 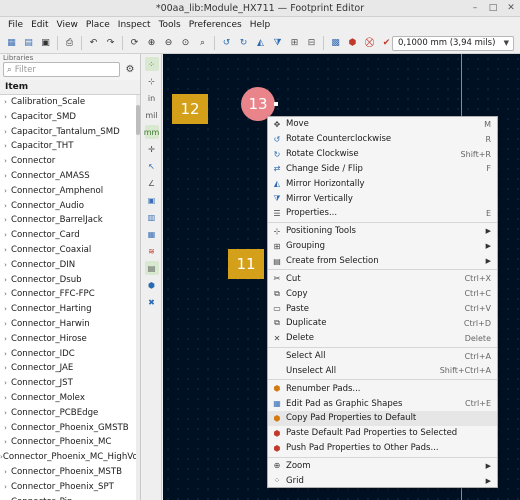 I want to click on mirror-v-icon: ⧩, so click(x=278, y=43).